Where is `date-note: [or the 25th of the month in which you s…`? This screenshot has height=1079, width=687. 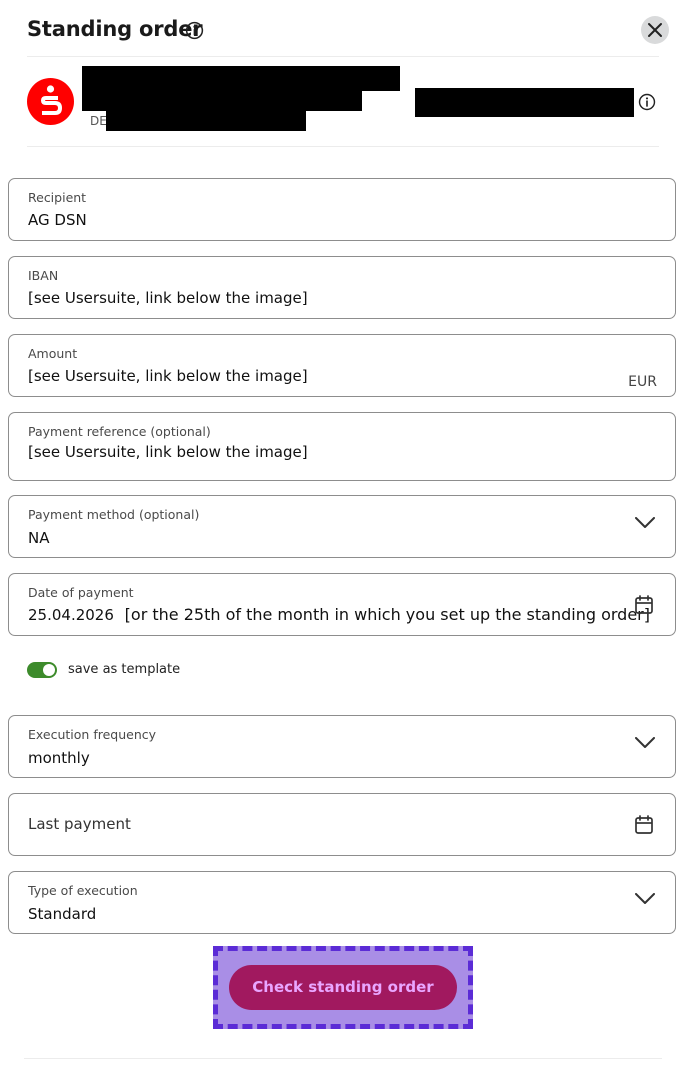
date-note: [or the 25th of the month in which you s… is located at coordinates (387, 614).